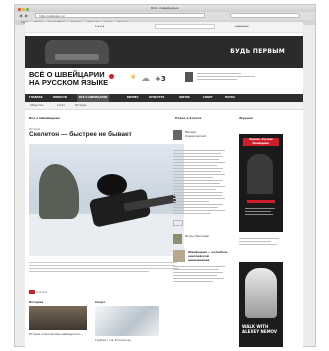 The height and width of the screenshot is (351, 329). Describe the element at coordinates (23, 9) in the screenshot. I see `minimize-icon` at that location.